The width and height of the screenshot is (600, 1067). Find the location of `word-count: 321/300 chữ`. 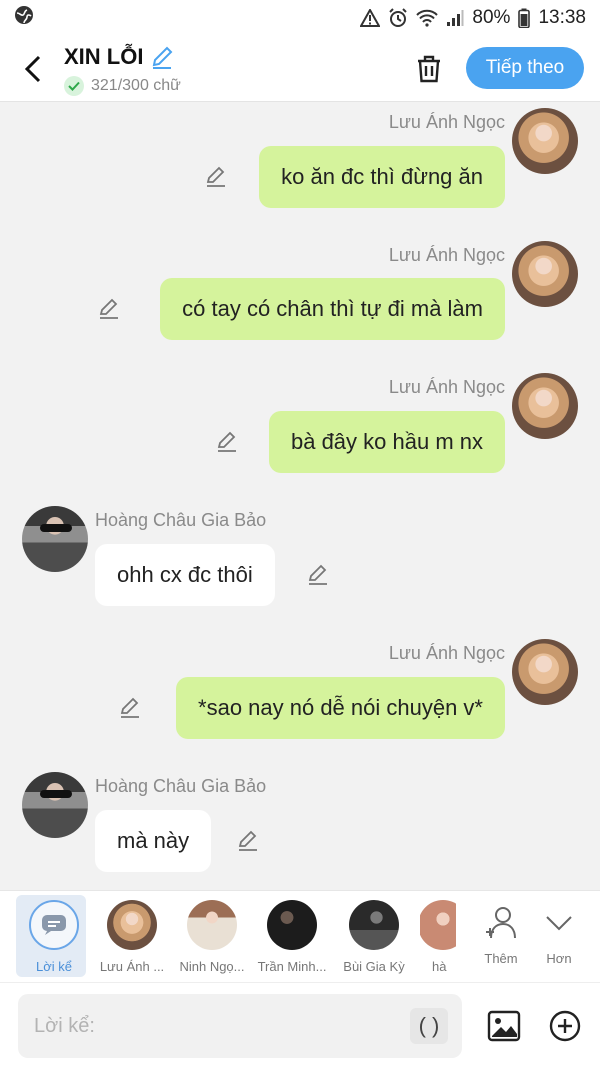

word-count: 321/300 chữ is located at coordinates (122, 86).